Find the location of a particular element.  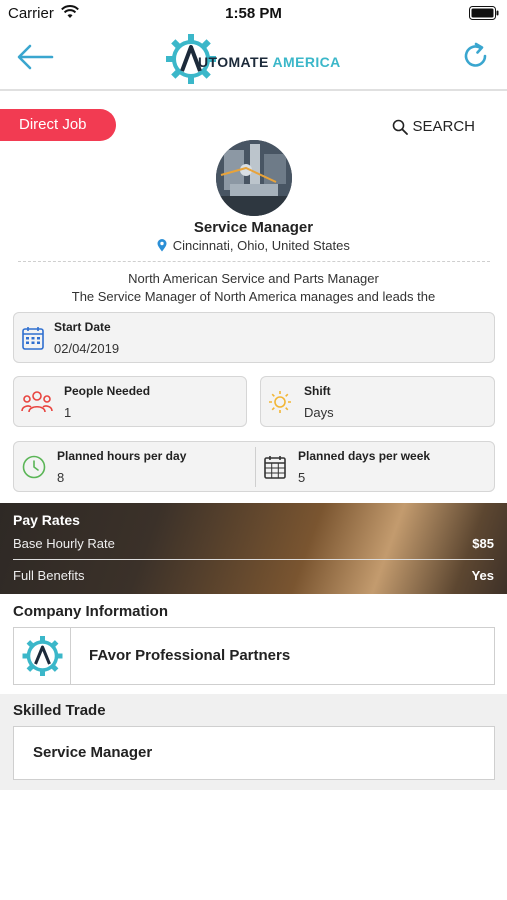

company-name: FAvor Professional Partners is located at coordinates (190, 655).